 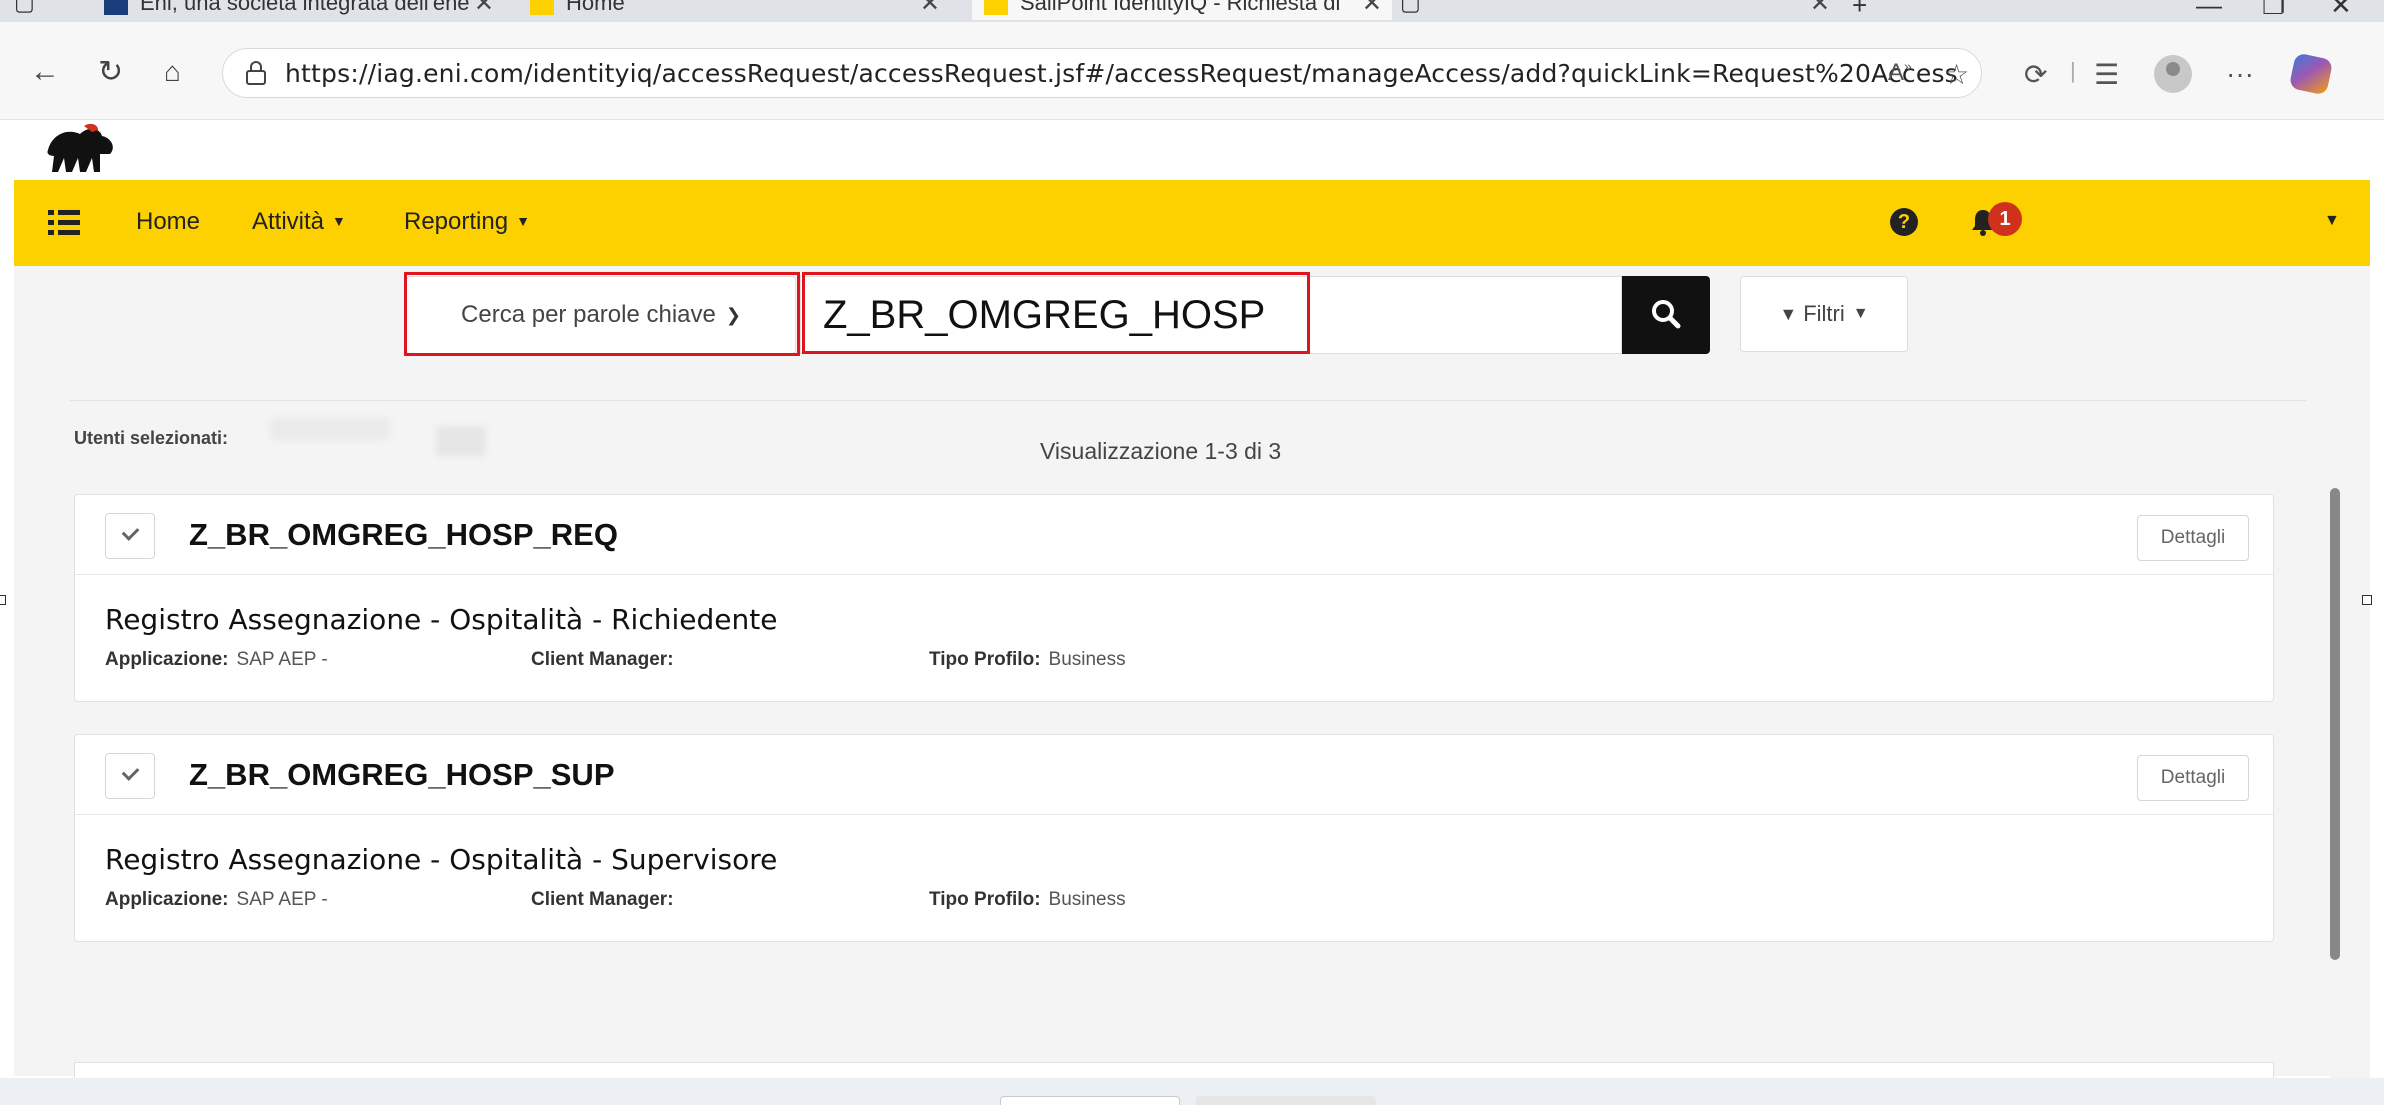 I want to click on browser-tab-eni: Eni, una società integrata dell'ene ✕, so click(x=304, y=10).